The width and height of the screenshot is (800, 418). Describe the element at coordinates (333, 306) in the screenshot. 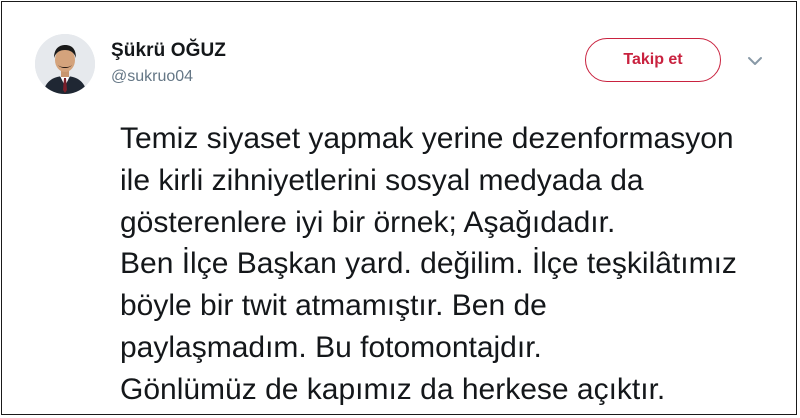

I see `tweet-line: böyle bir twit atmamıştır. Ben de` at that location.